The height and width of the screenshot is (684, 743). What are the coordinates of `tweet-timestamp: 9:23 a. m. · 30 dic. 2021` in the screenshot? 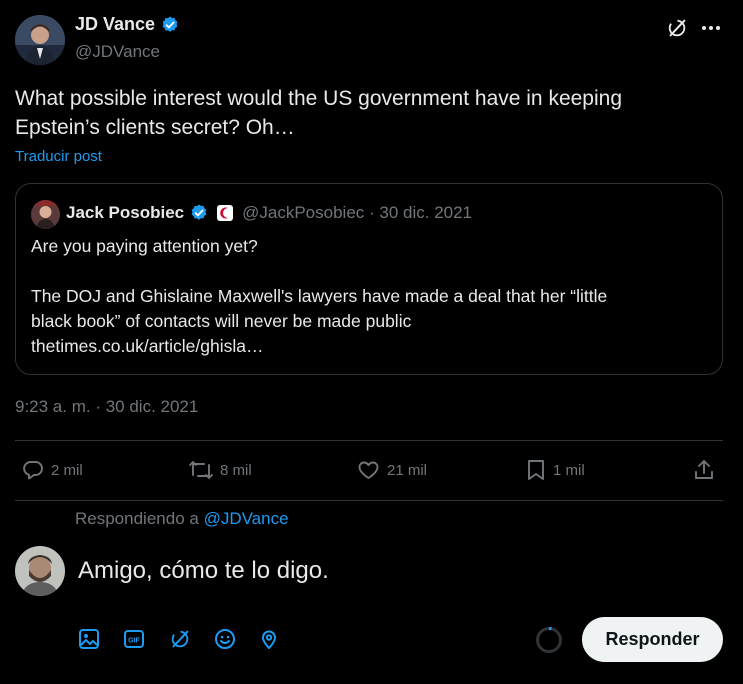 It's located at (106, 407).